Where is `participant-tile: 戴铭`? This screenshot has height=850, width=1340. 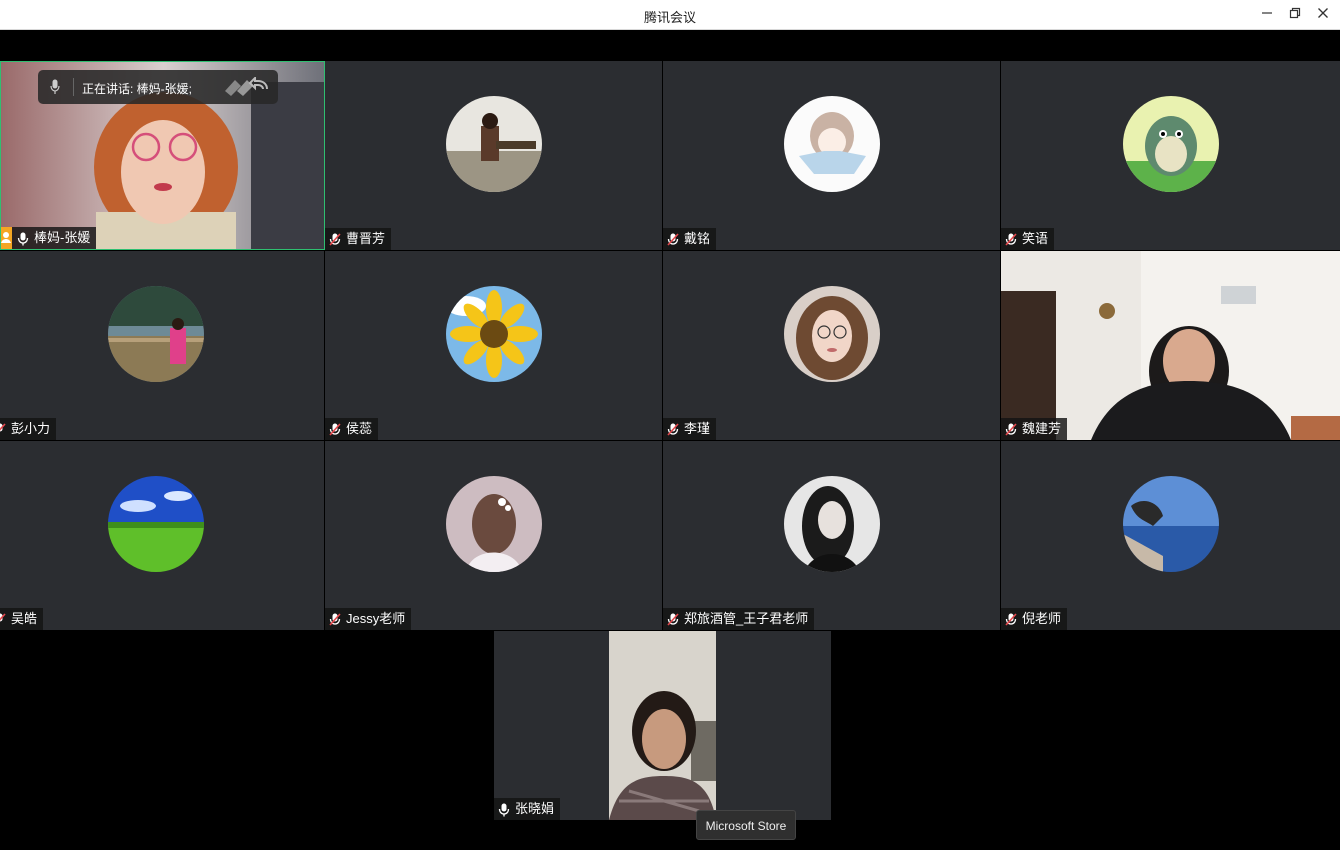 participant-tile: 戴铭 is located at coordinates (831, 155).